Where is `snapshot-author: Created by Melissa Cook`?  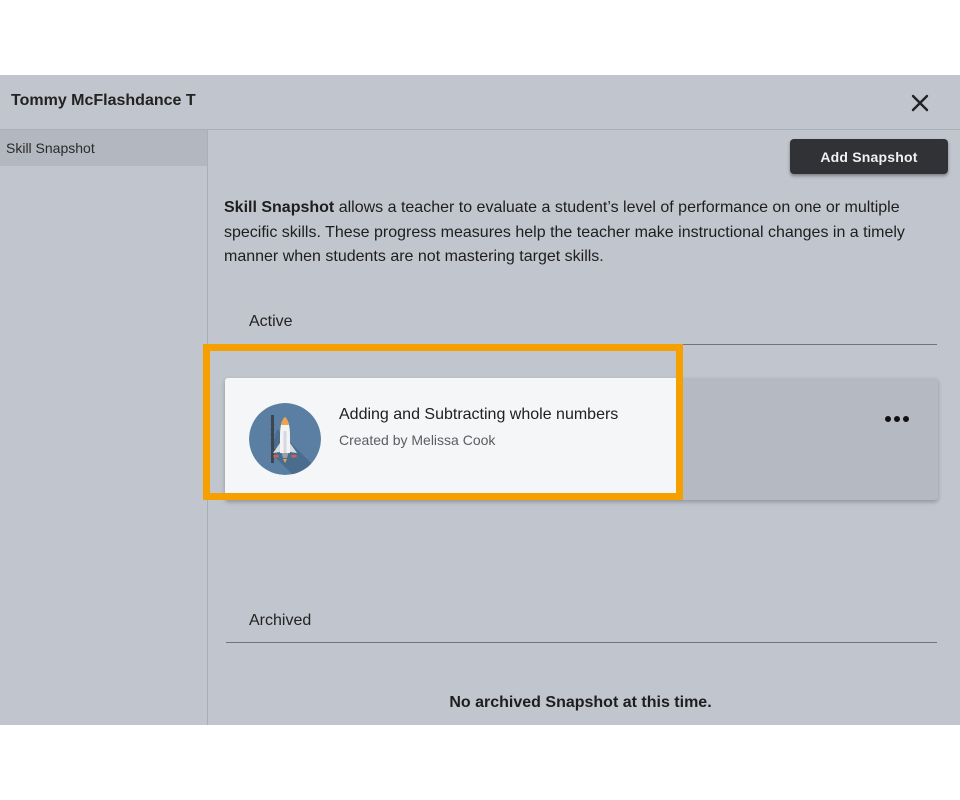
snapshot-author: Created by Melissa Cook is located at coordinates (417, 440).